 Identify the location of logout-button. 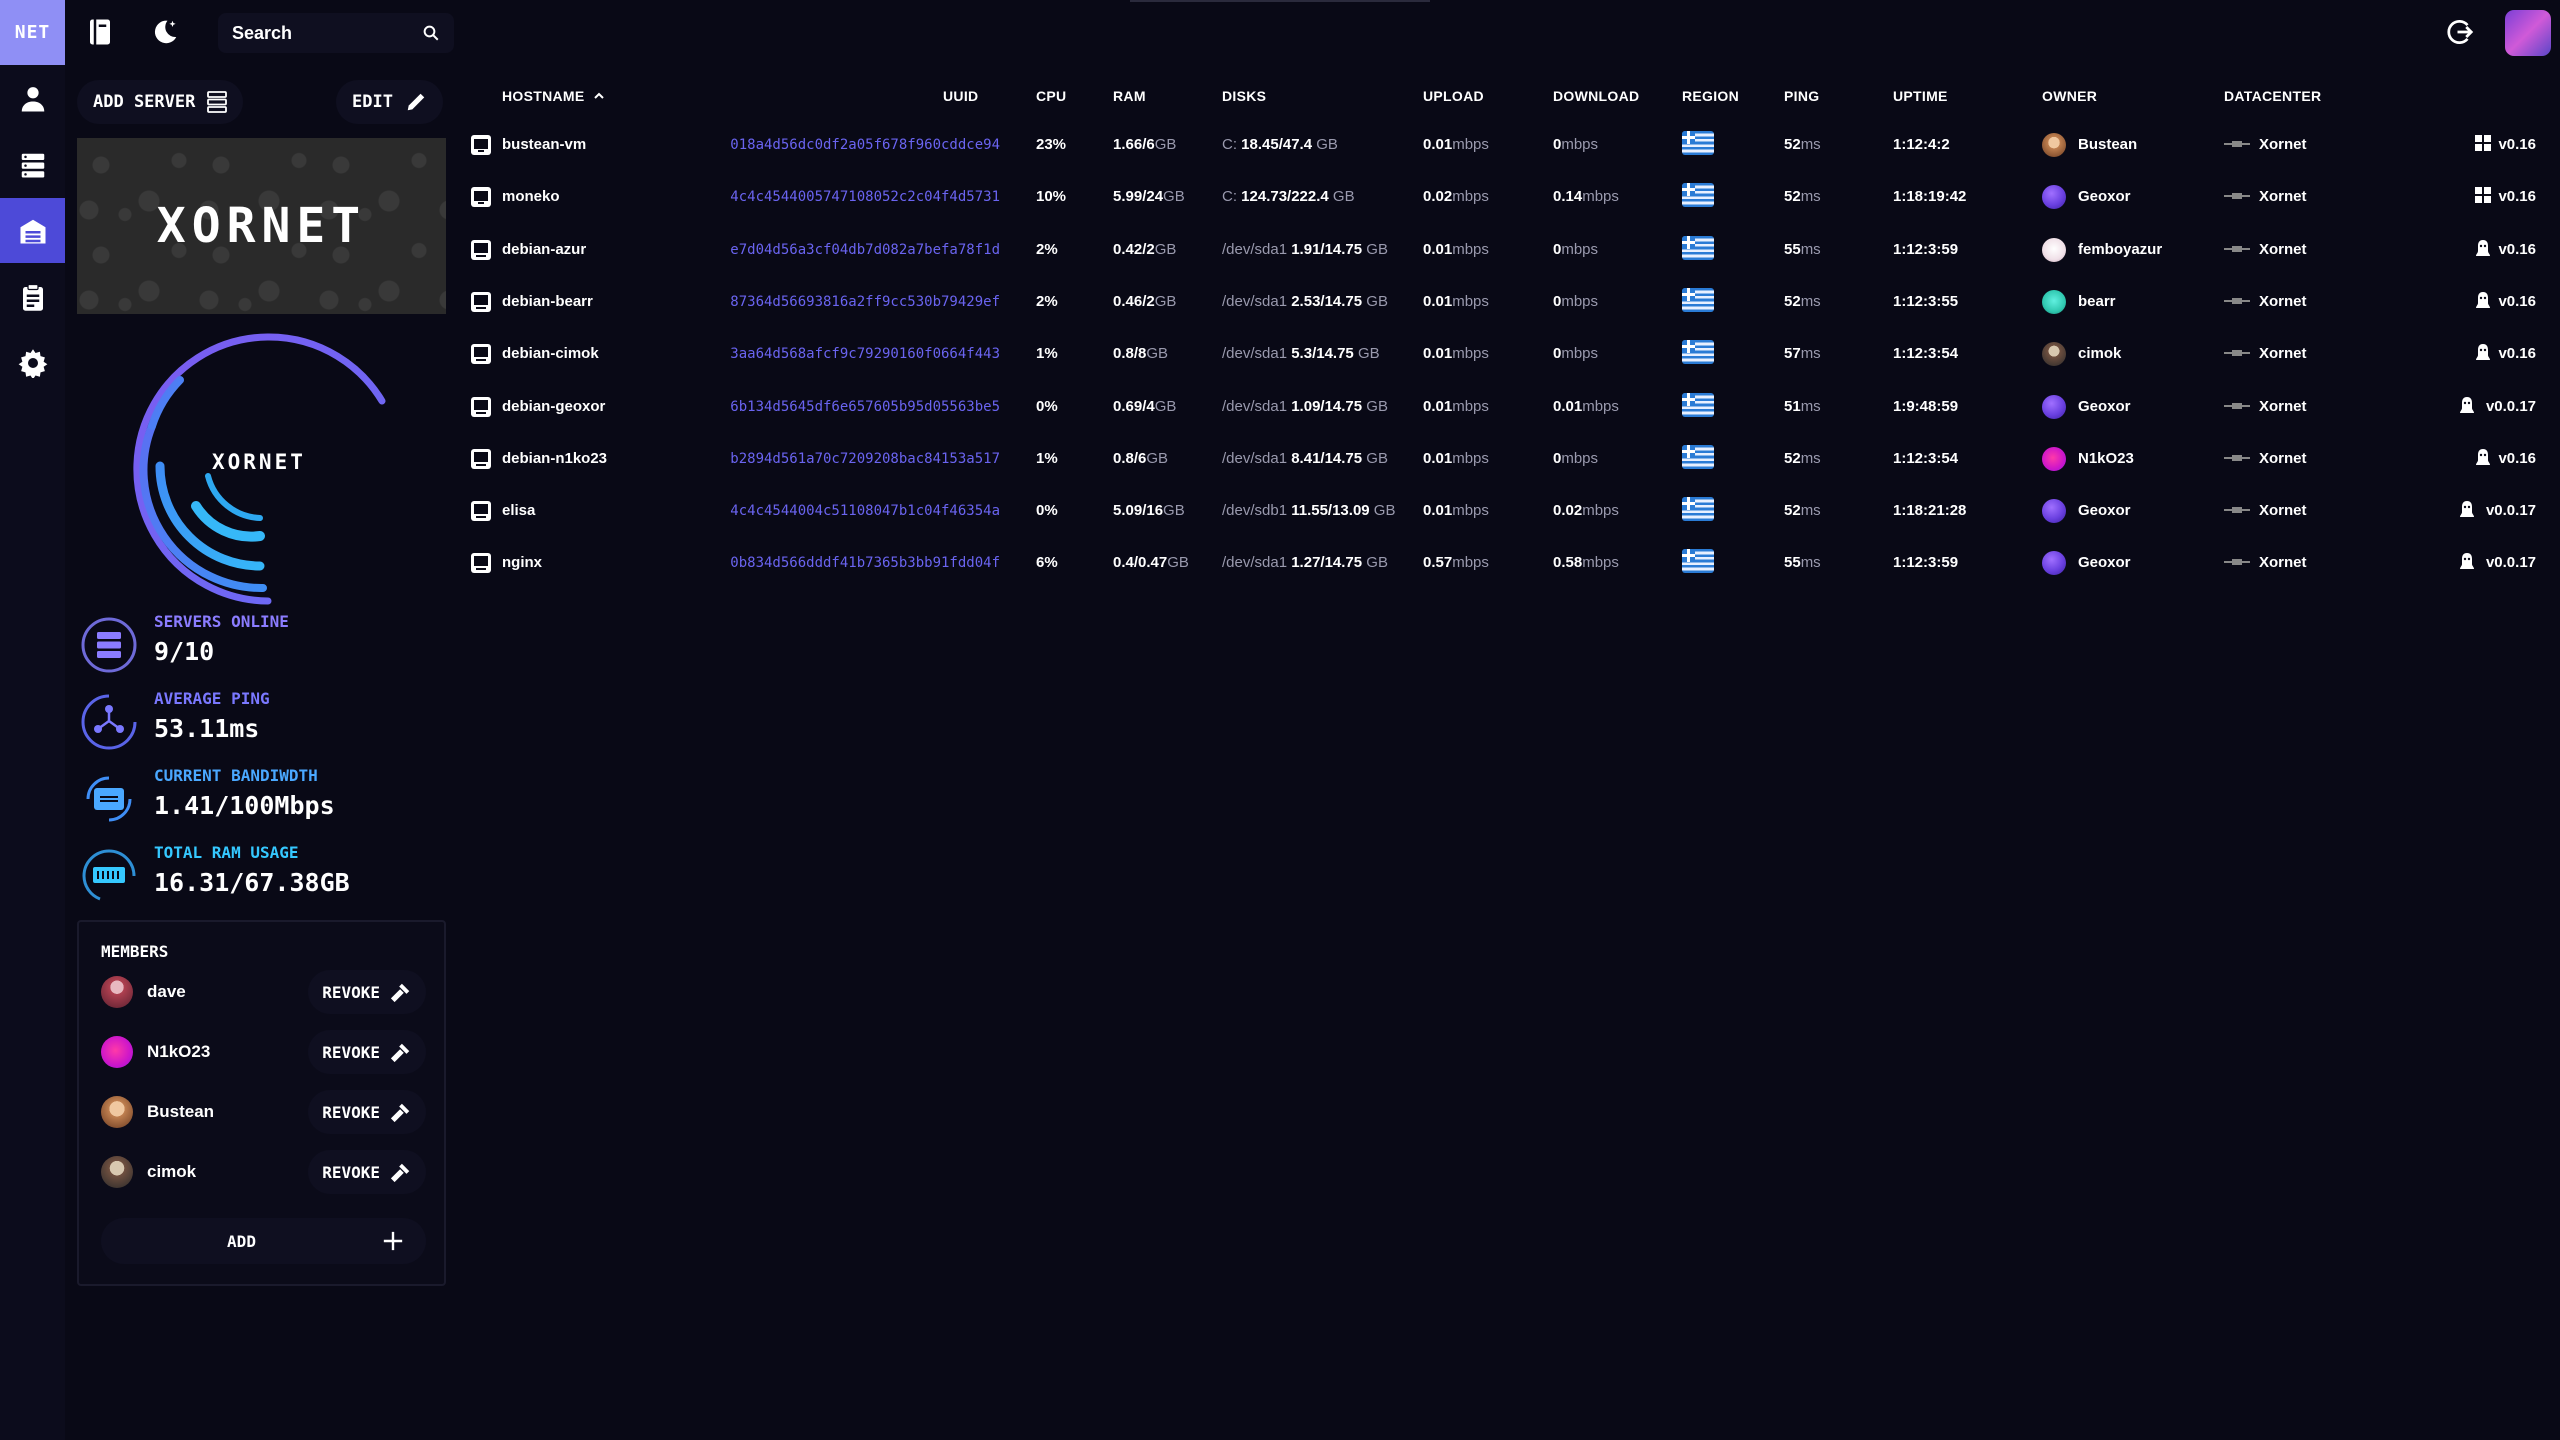
(2460, 32).